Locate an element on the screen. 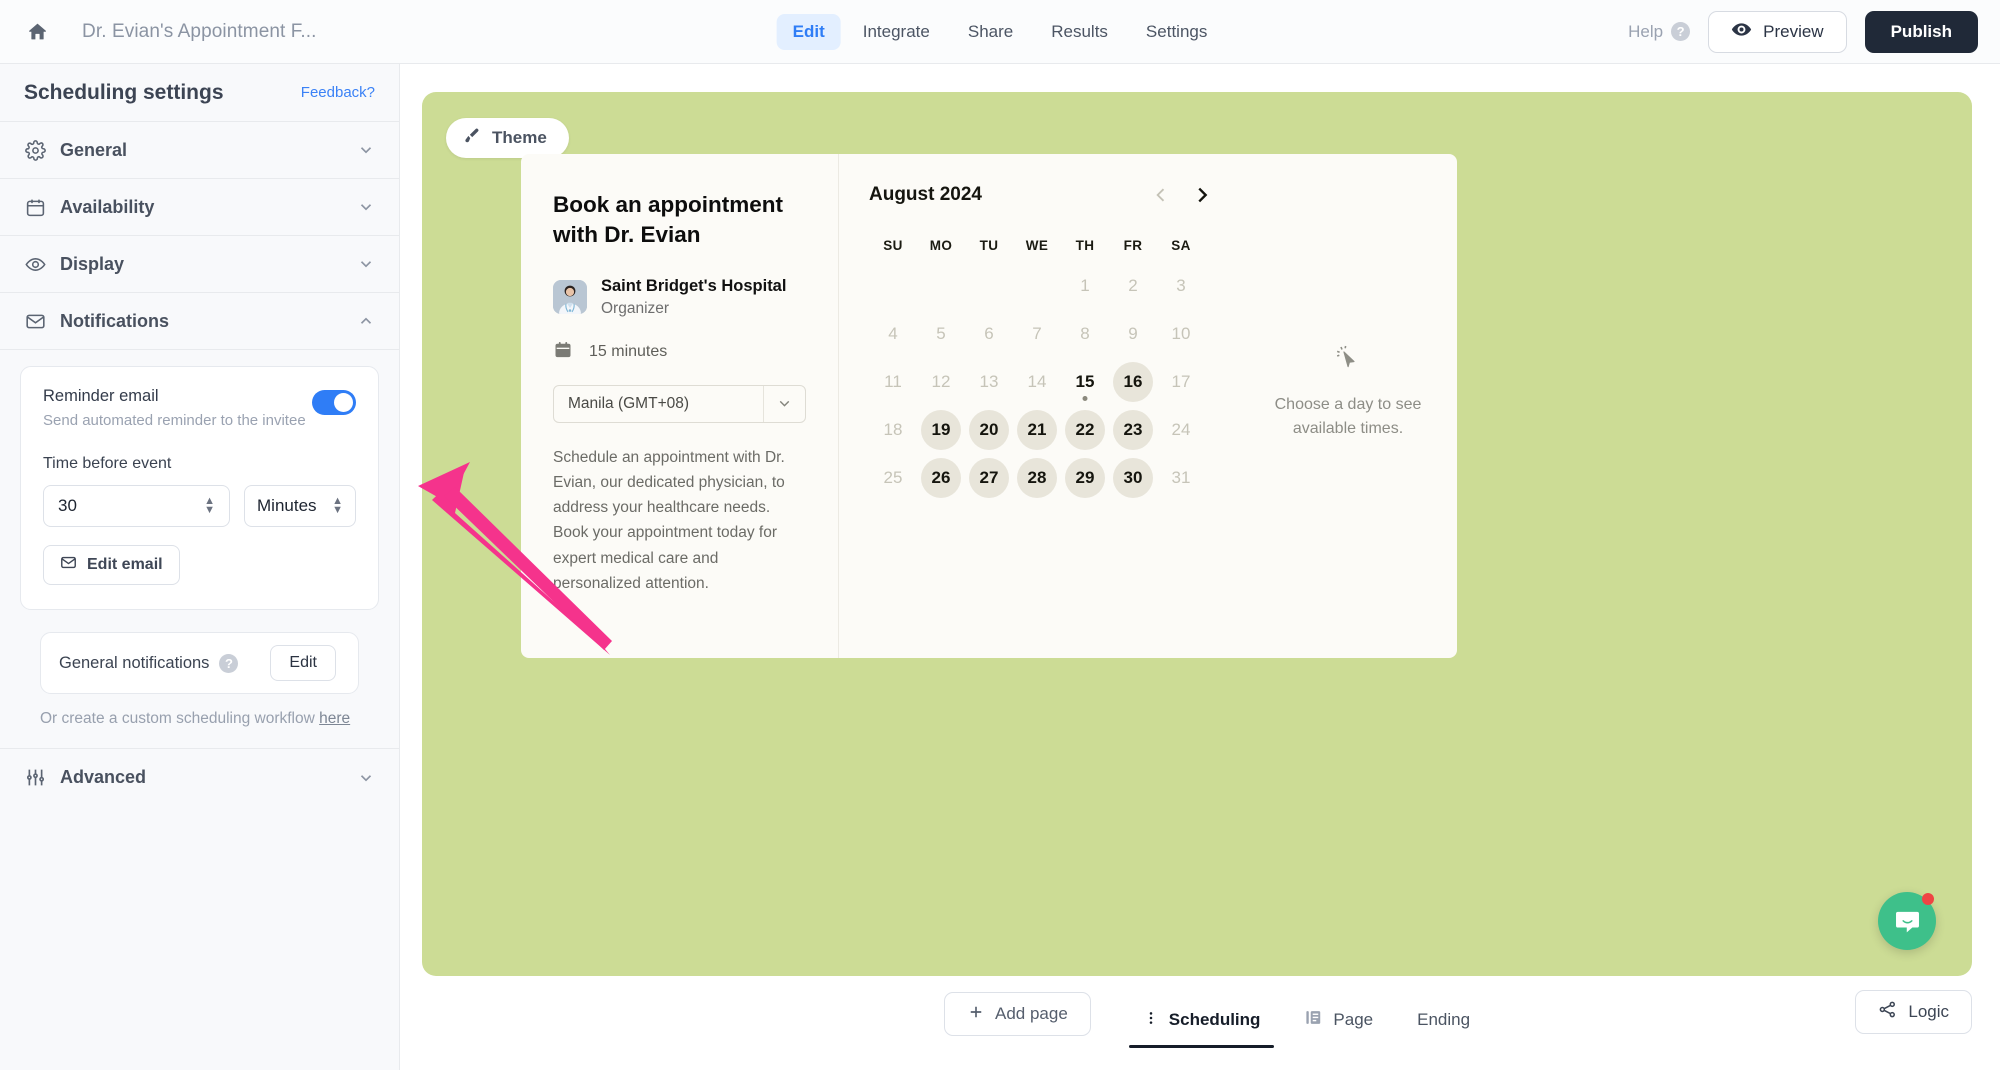 This screenshot has height=1070, width=2000. sidebar-item-availability: Availability is located at coordinates (199, 207).